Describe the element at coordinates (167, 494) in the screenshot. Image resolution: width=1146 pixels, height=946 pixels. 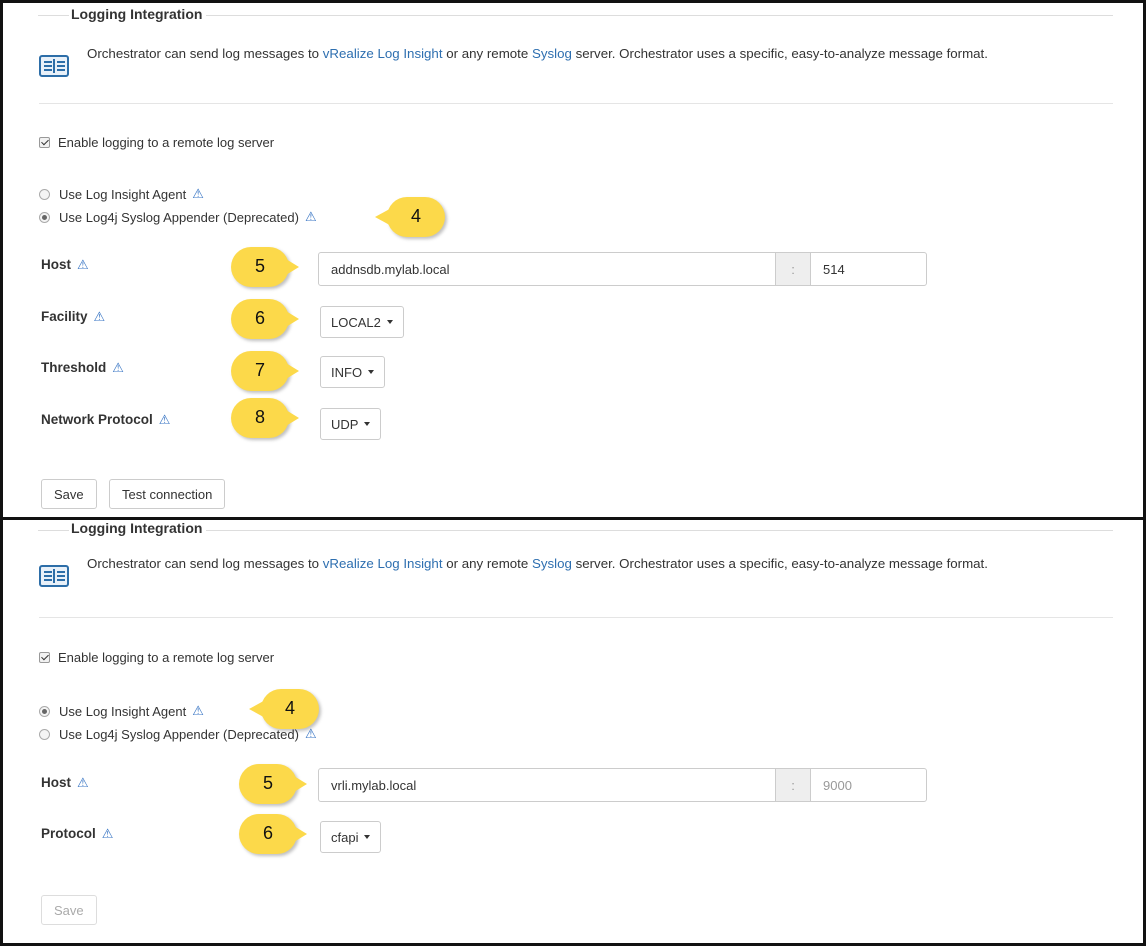
I see `test-connection-button: Test connection` at that location.